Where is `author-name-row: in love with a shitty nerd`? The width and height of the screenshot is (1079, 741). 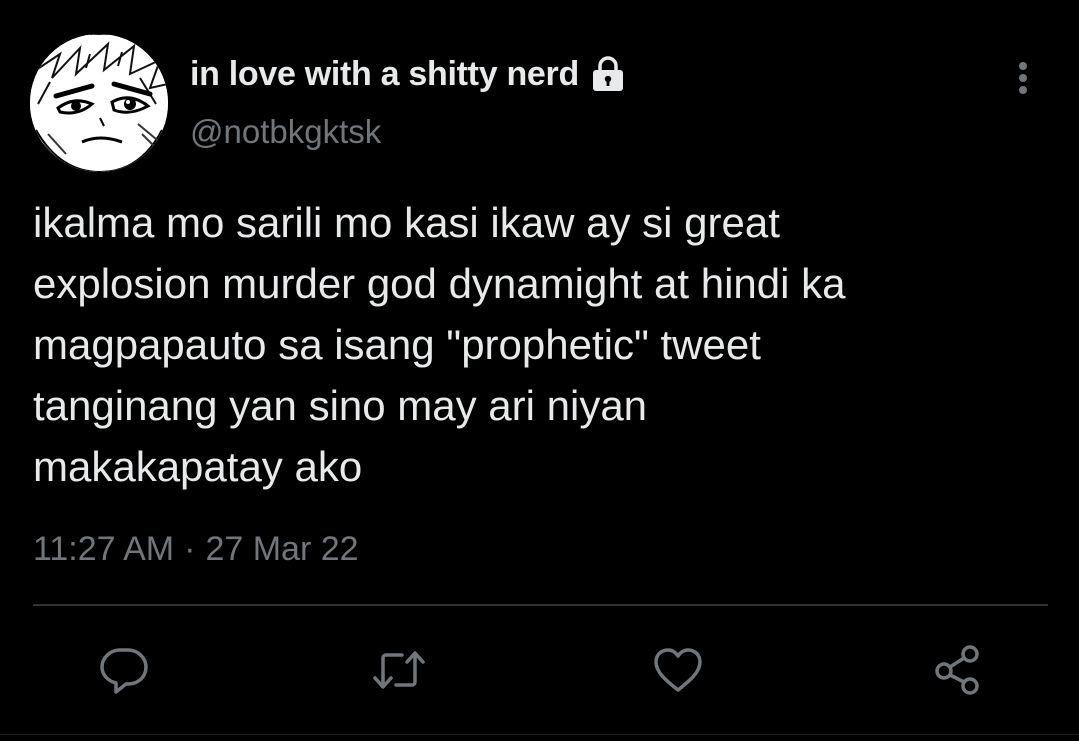 author-name-row: in love with a shitty nerd is located at coordinates (408, 74).